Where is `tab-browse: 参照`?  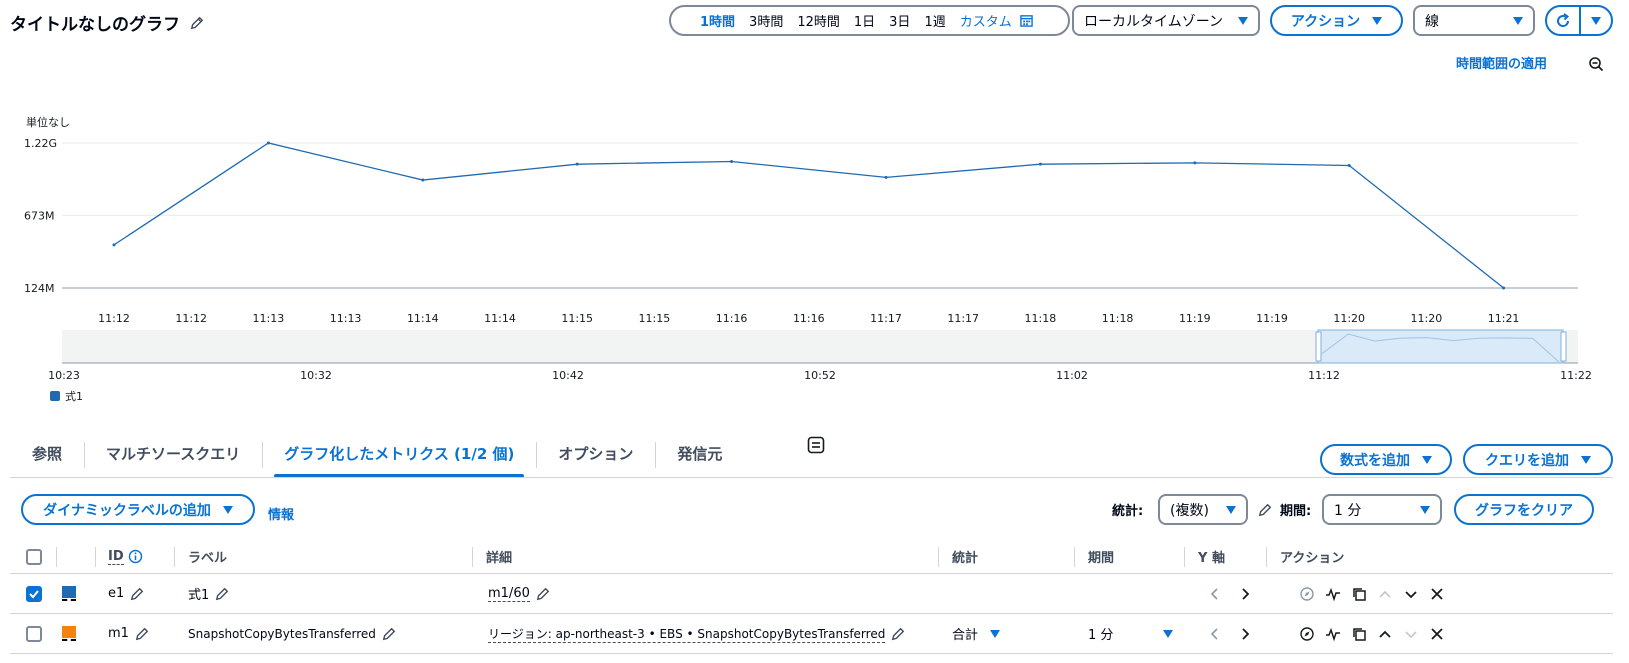 tab-browse: 参照 is located at coordinates (47, 458).